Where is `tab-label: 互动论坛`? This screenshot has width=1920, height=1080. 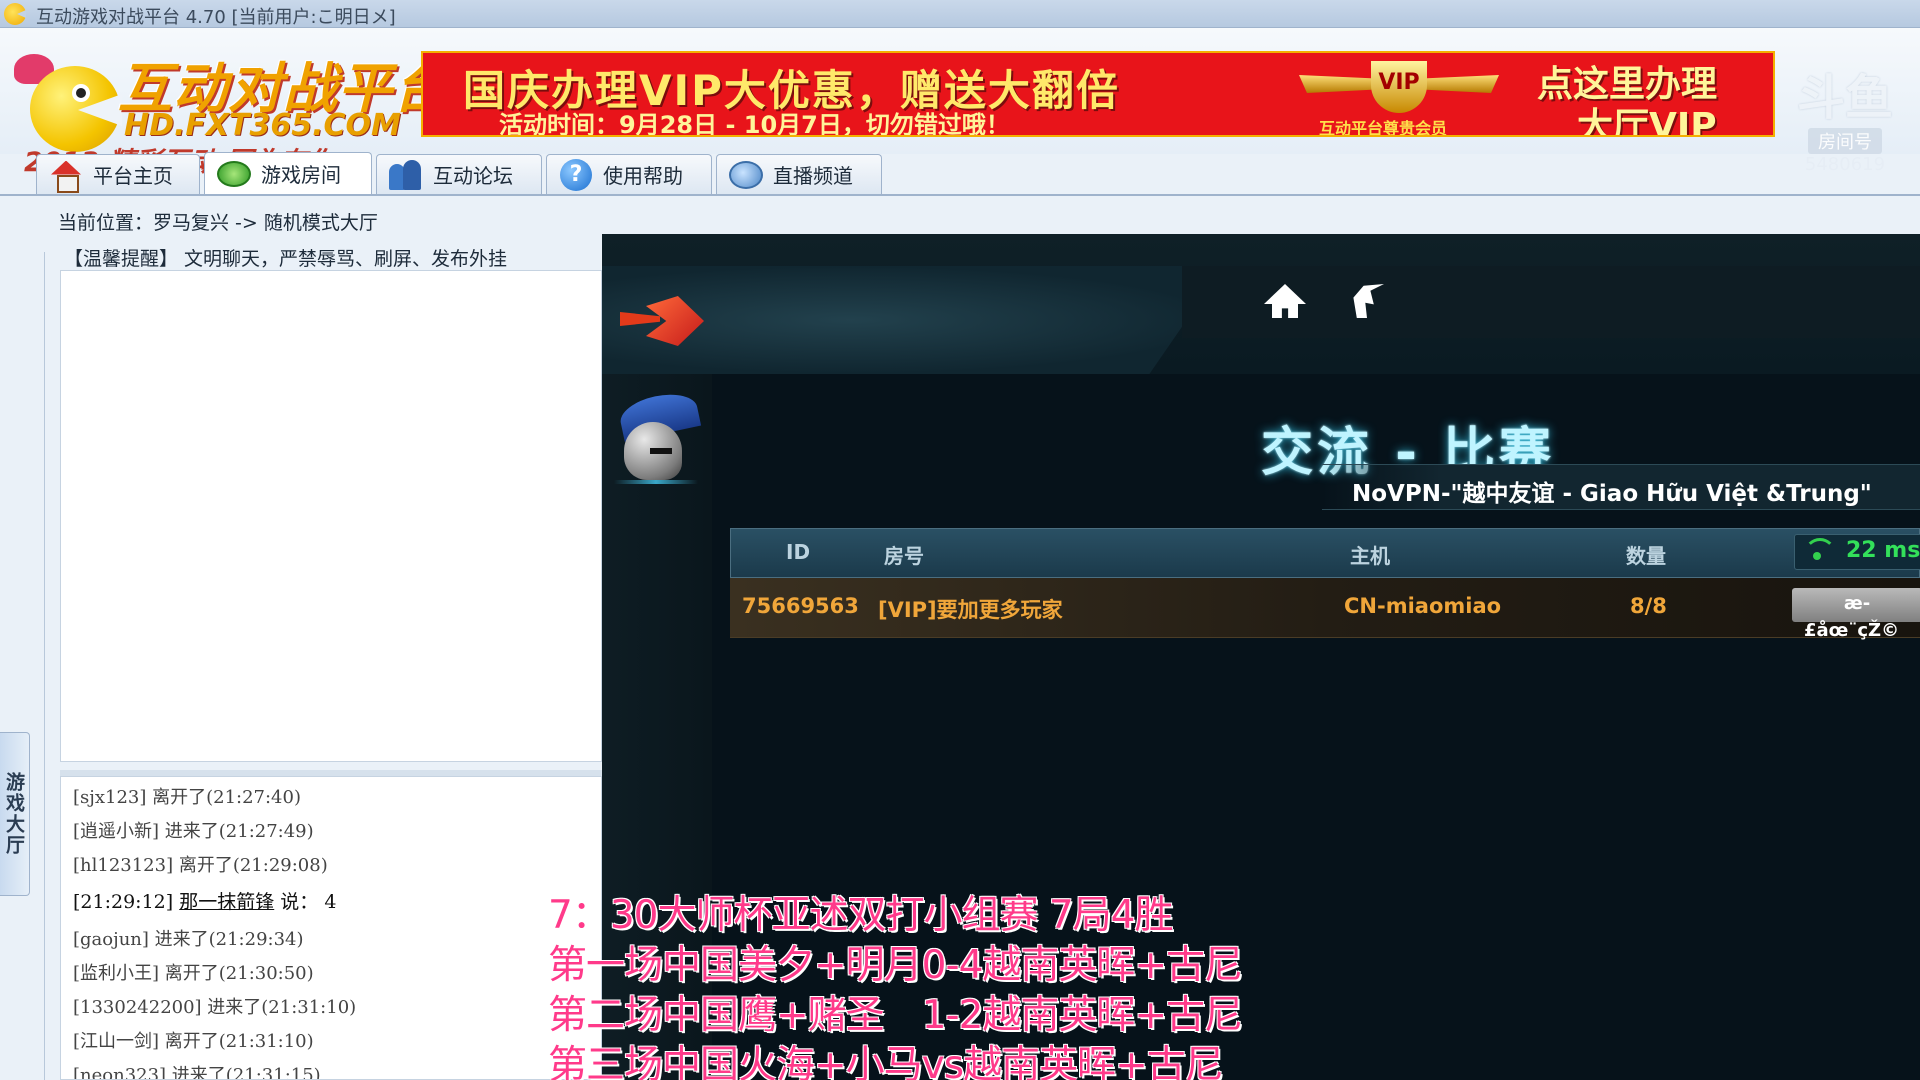 tab-label: 互动论坛 is located at coordinates (473, 176).